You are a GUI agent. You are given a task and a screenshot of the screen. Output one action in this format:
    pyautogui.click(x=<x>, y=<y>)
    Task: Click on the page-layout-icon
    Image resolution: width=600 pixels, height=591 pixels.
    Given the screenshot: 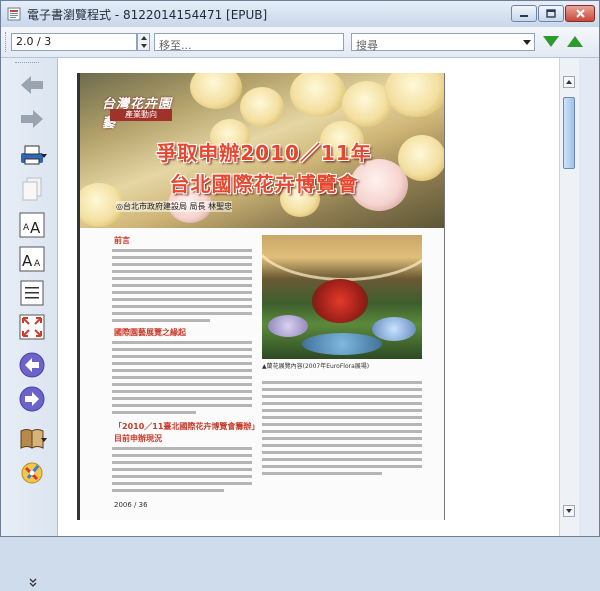 What is the action you would take?
    pyautogui.click(x=32, y=293)
    